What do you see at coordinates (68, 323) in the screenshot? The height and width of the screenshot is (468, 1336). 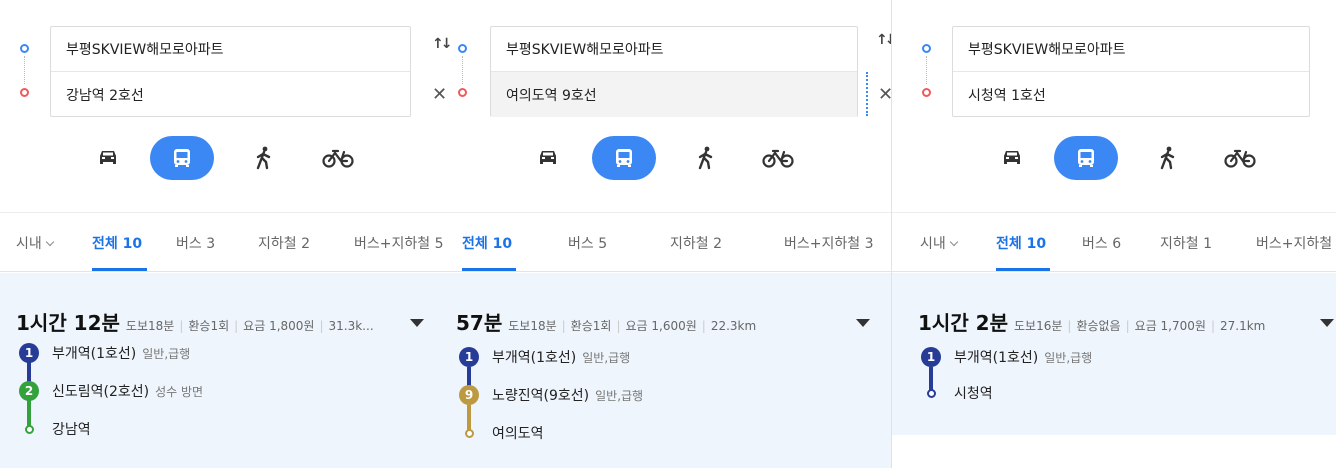 I see `duration: 1시간 12분` at bounding box center [68, 323].